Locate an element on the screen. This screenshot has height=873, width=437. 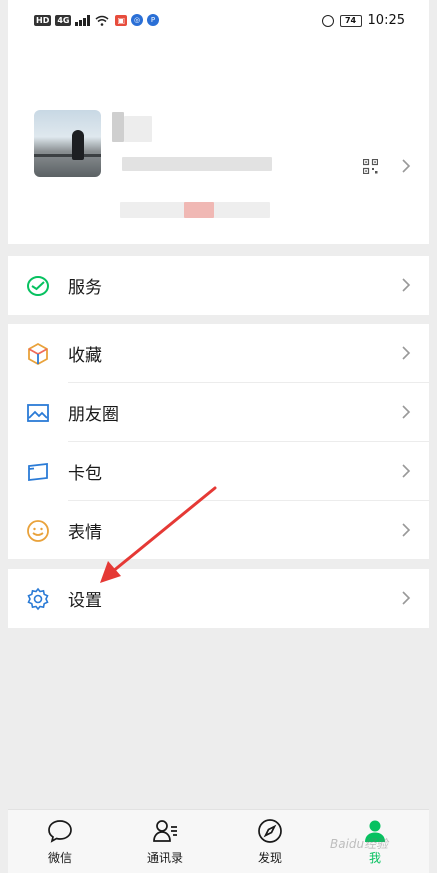
tab-chats: 微信 is located at coordinates (60, 842).